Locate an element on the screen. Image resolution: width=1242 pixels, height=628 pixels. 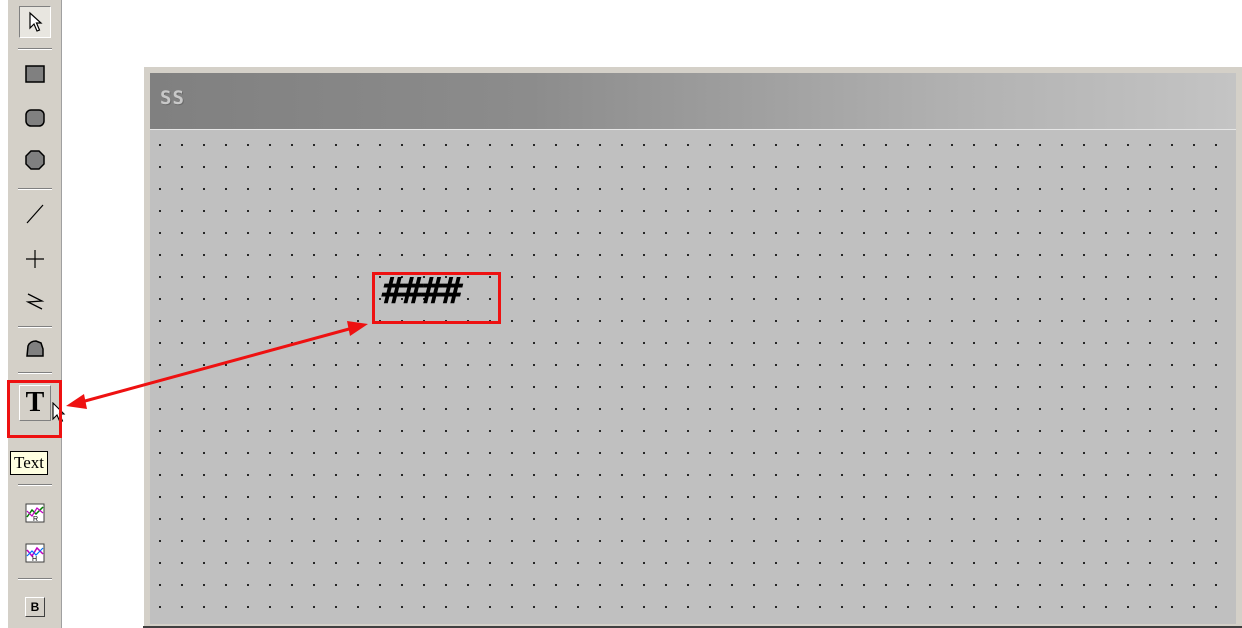
window-titlebar: SS is located at coordinates (693, 101).